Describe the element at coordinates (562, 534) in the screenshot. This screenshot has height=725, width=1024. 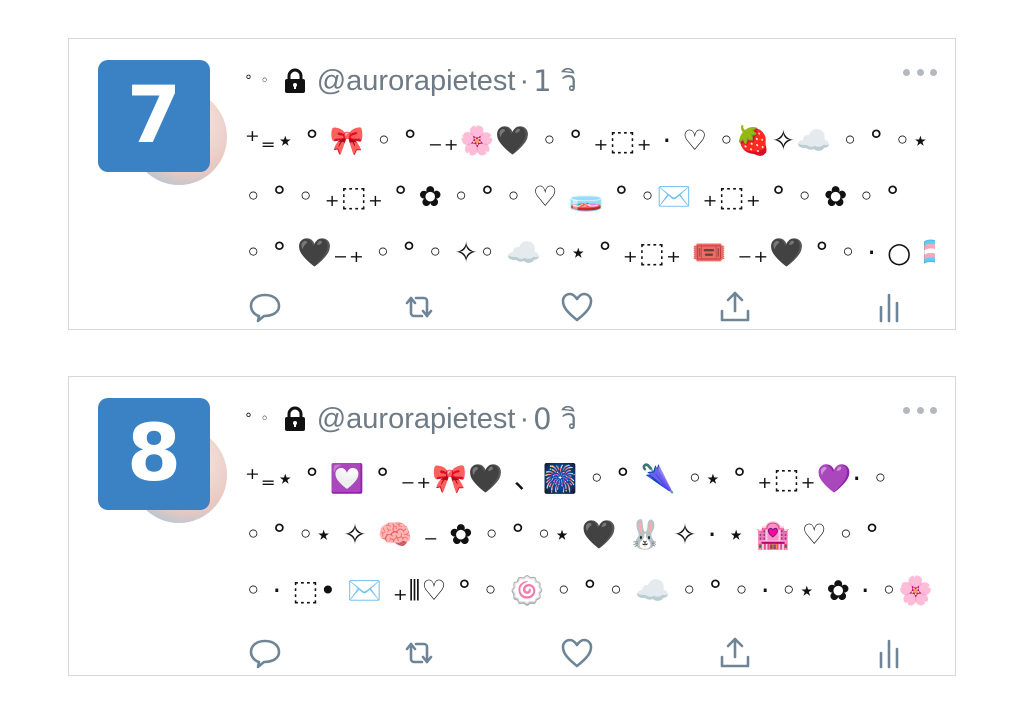
I see `tweet-text-line: ◦ ° ◦⋆ ✧ 🧠 ₋ ✿ ◦ ° ◦⋆ 🖤 🐰 ✧ · ⋆ 🏩 ♡ ◦ °` at that location.